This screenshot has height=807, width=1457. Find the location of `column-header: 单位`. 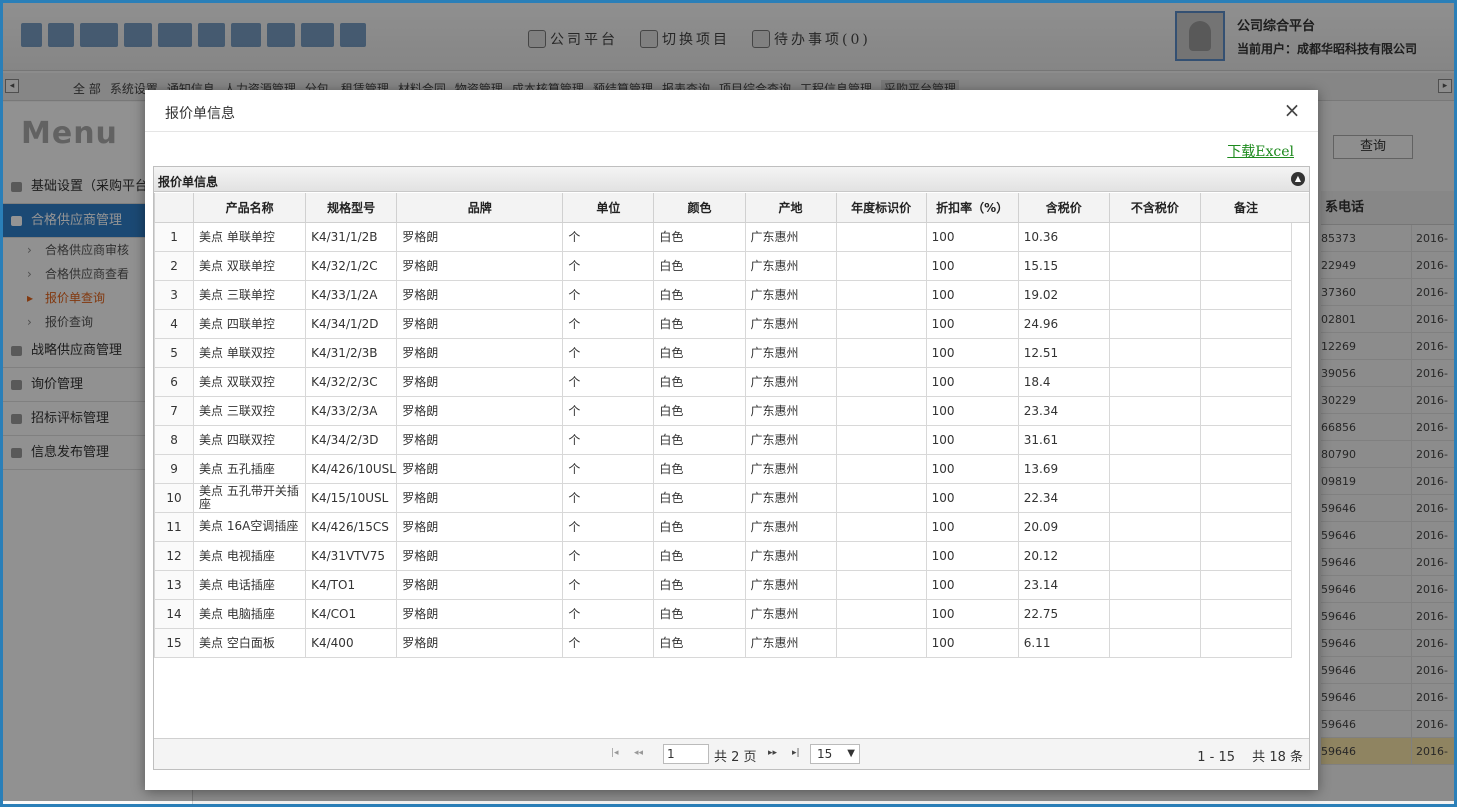

column-header: 单位 is located at coordinates (608, 208).